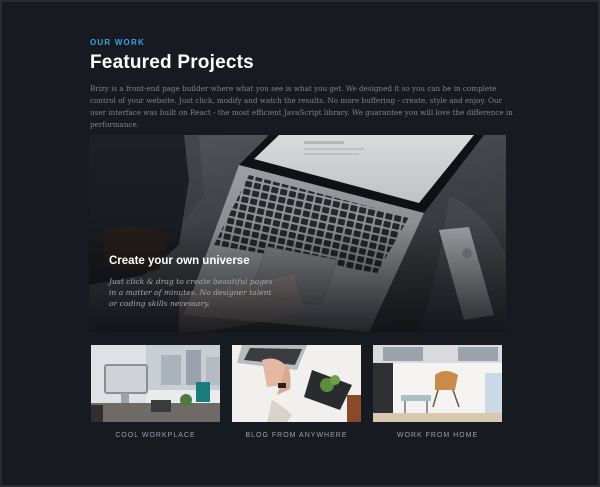 This screenshot has width=600, height=487. Describe the element at coordinates (155, 435) in the screenshot. I see `card-label: COOL WORKPLACE` at that location.